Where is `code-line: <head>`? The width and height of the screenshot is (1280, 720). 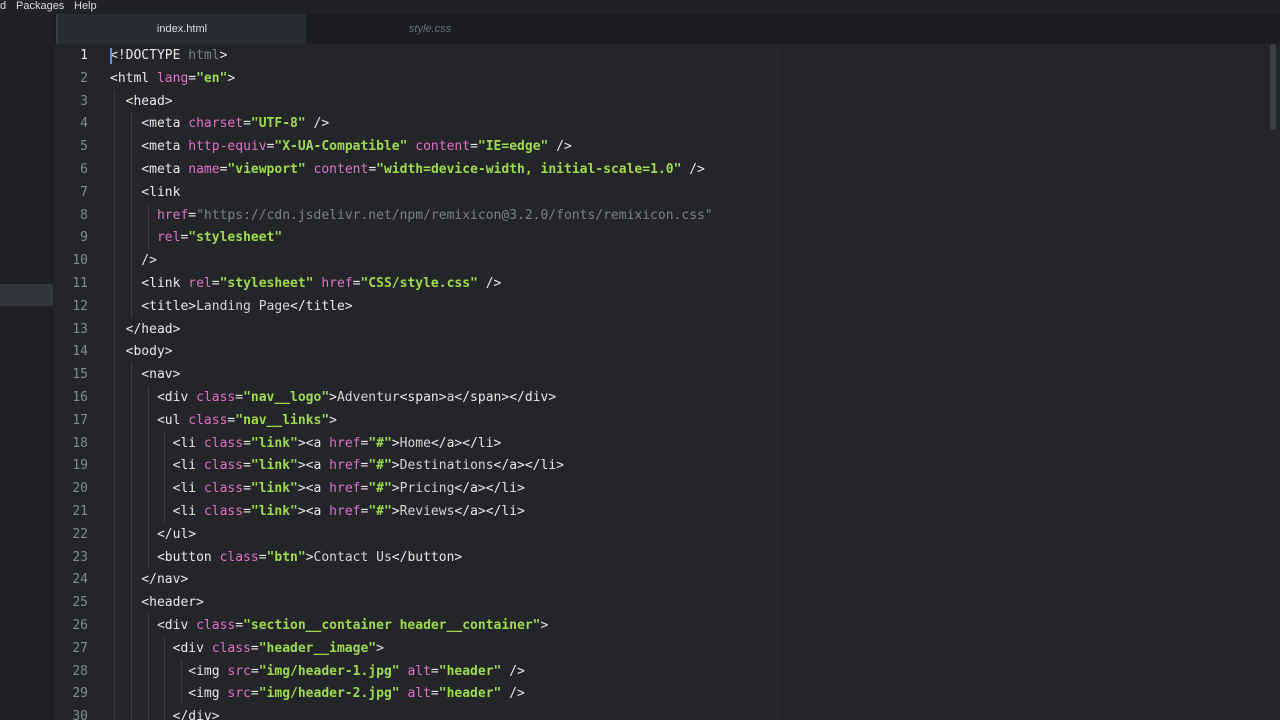
code-line: <head> is located at coordinates (141, 101).